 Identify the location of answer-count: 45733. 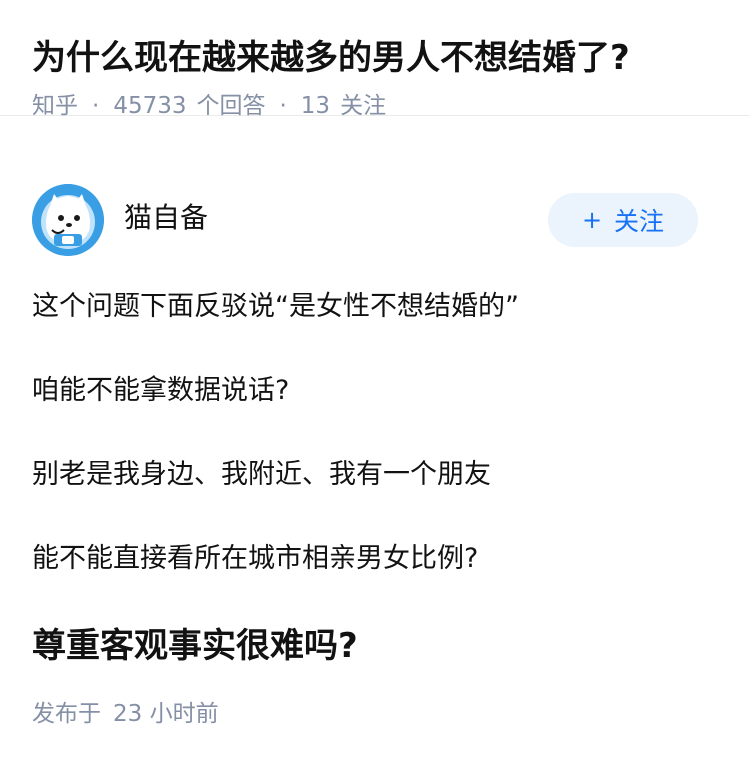
(150, 106).